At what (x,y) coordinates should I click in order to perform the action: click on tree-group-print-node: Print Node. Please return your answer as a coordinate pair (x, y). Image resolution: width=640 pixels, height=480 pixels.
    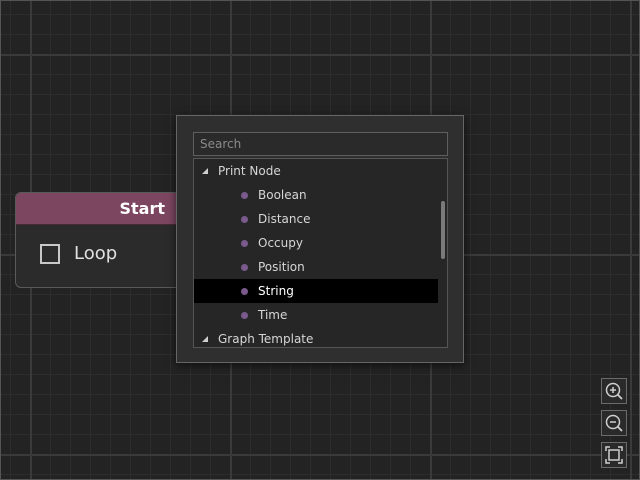
    Looking at the image, I should click on (316, 171).